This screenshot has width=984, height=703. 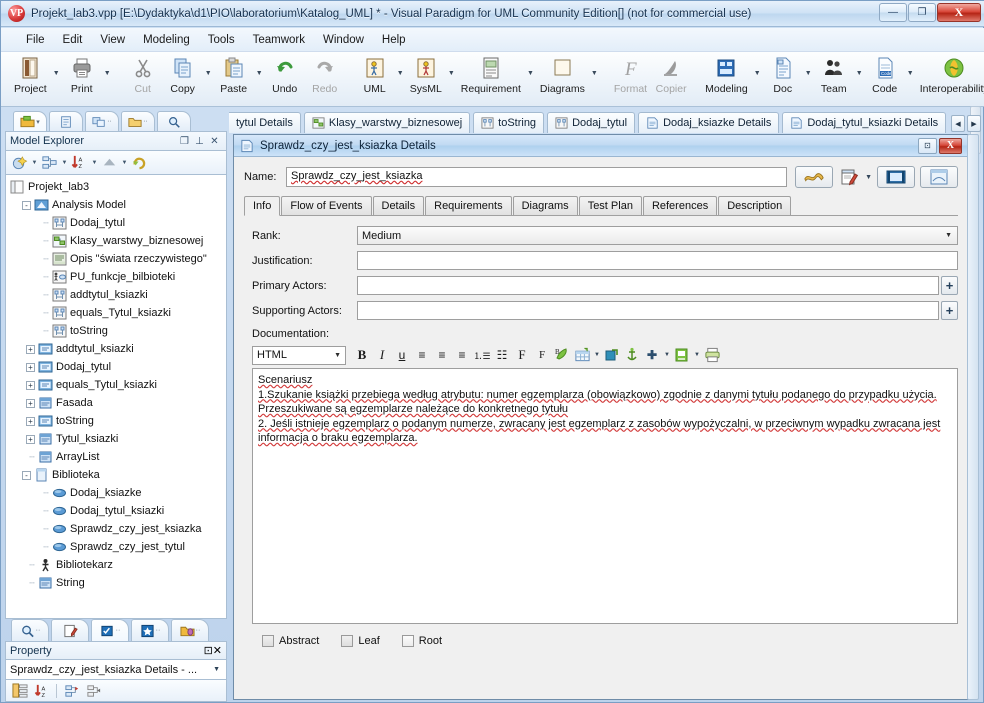 What do you see at coordinates (859, 73) in the screenshot?
I see `team-dropdown-arrow: ▼` at bounding box center [859, 73].